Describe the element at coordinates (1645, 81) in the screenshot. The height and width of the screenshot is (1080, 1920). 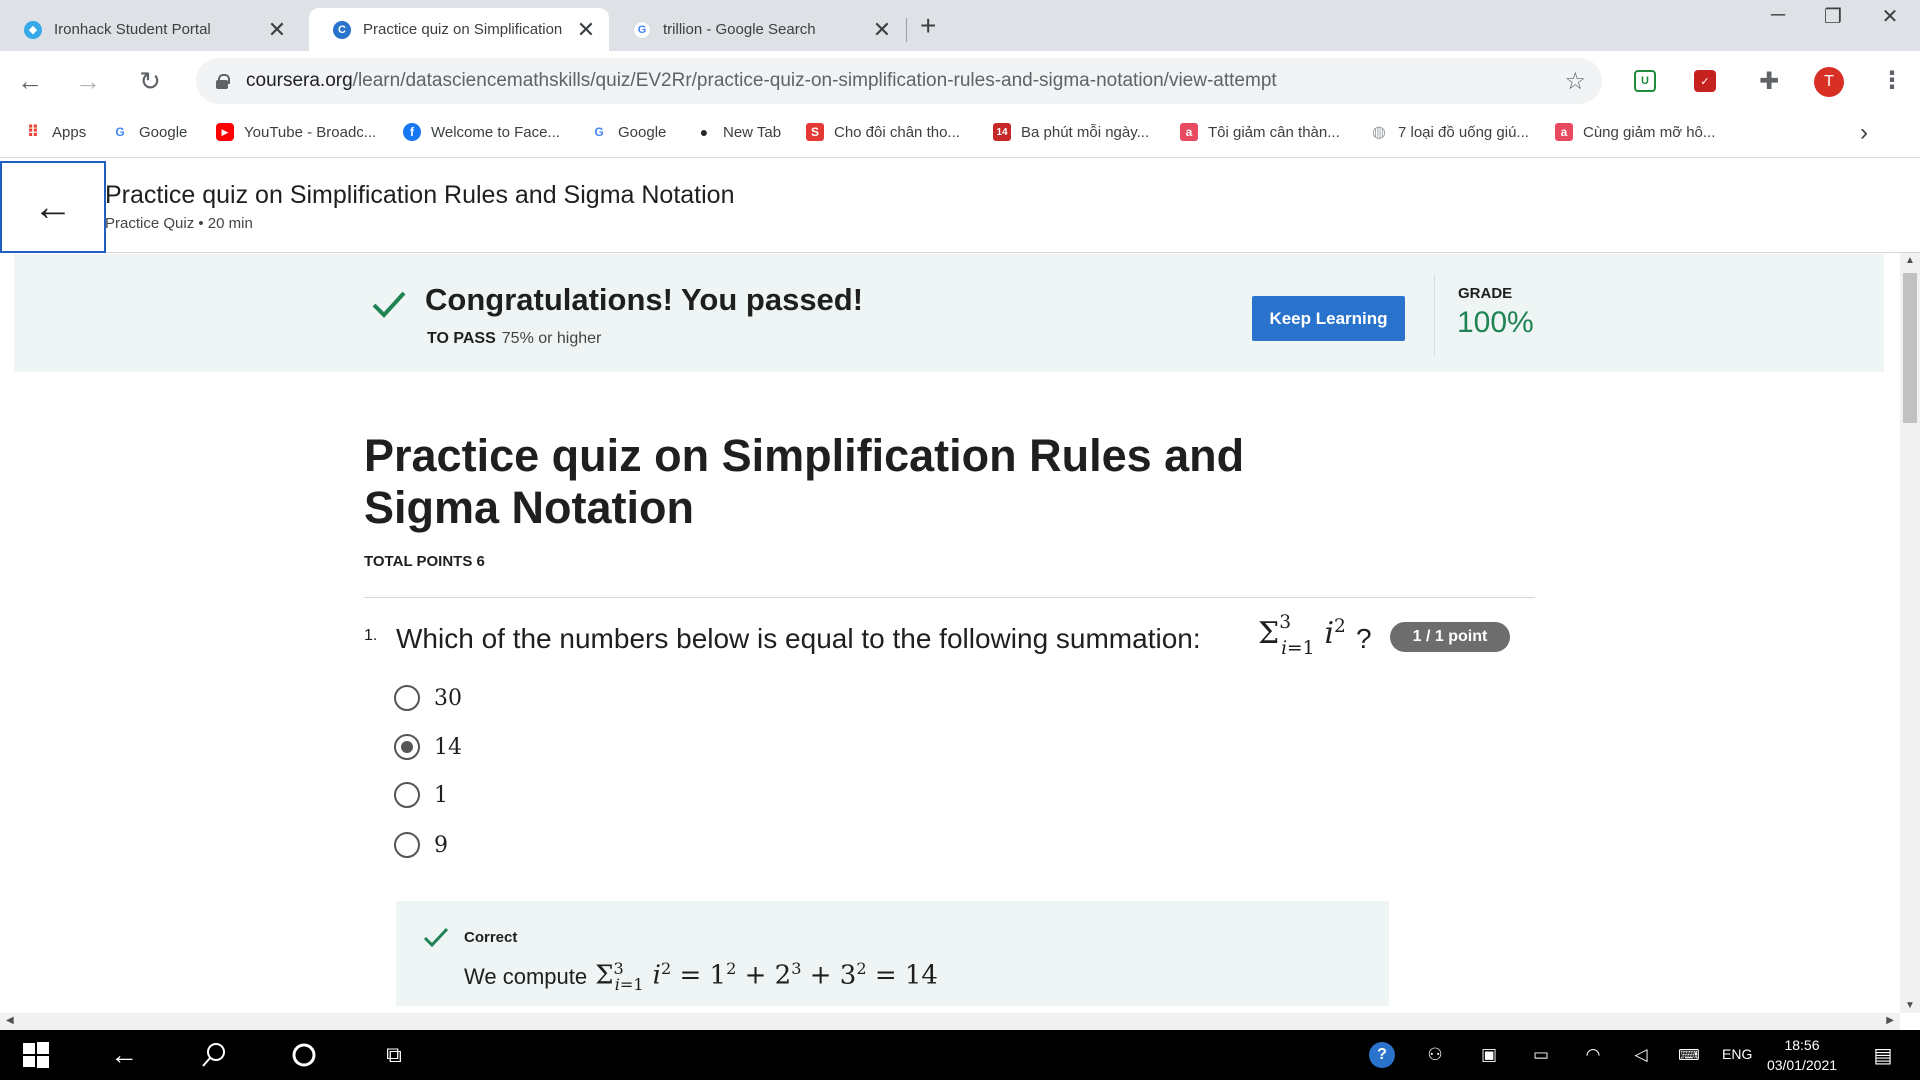
I see `extension-shield-icon: U` at that location.